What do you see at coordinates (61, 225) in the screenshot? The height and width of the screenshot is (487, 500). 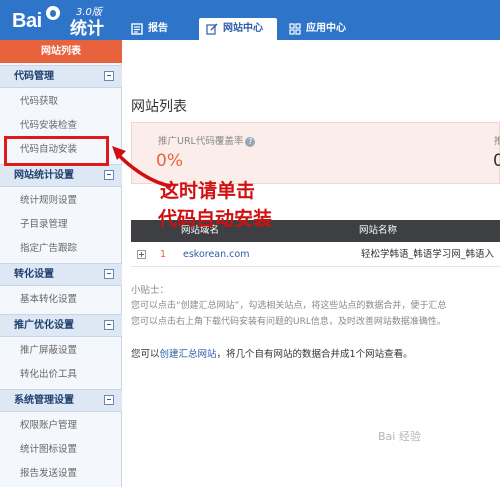 I see `sidebar-item-subdirectory: 子目录管理` at bounding box center [61, 225].